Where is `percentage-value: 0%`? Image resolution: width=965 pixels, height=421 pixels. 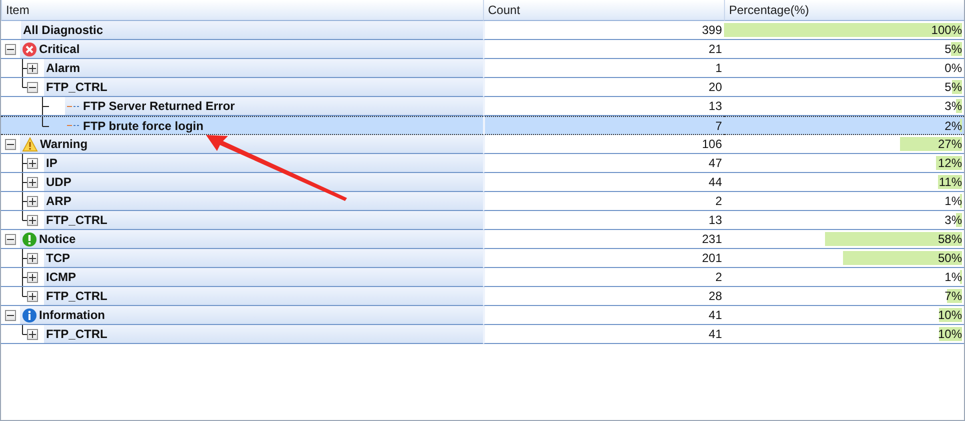 percentage-value: 0% is located at coordinates (953, 68).